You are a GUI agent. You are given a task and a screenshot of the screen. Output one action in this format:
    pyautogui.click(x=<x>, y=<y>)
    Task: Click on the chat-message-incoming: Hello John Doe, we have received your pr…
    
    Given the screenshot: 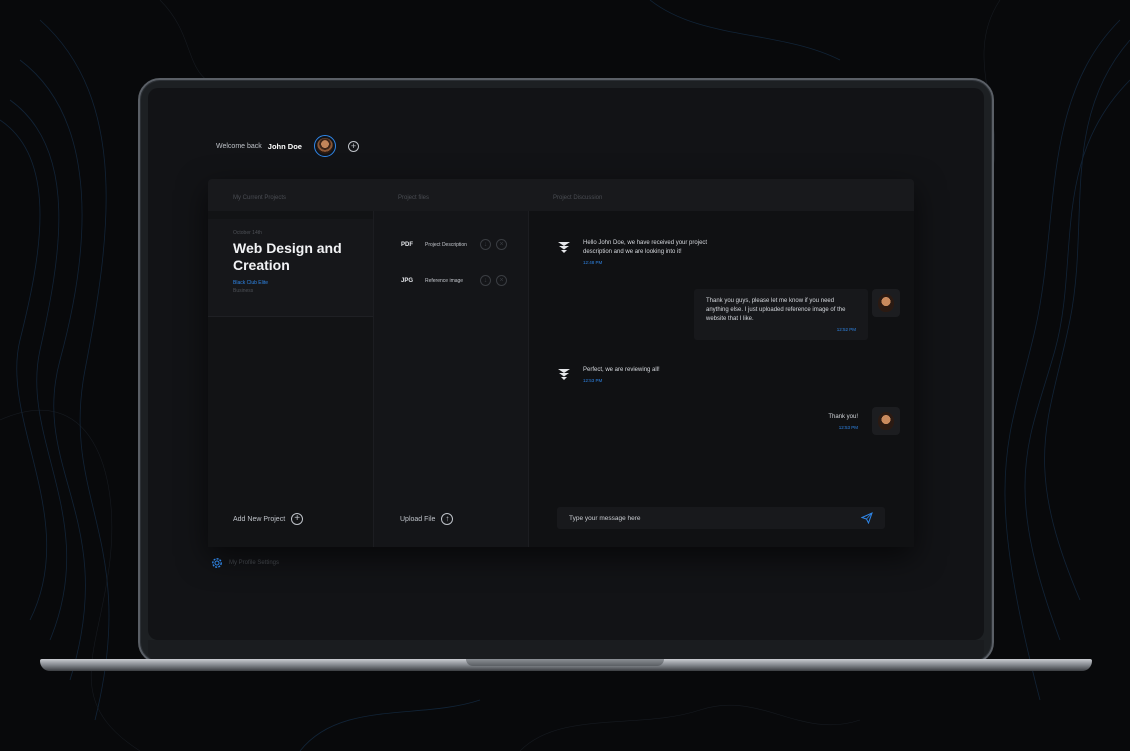 What is the action you would take?
    pyautogui.click(x=645, y=252)
    